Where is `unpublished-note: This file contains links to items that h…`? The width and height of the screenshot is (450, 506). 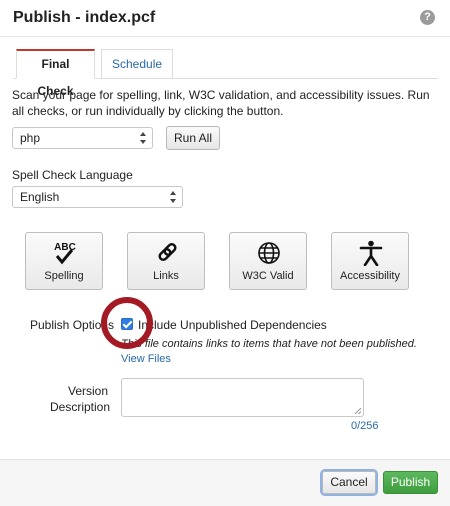 unpublished-note: This file contains links to items that h… is located at coordinates (269, 344).